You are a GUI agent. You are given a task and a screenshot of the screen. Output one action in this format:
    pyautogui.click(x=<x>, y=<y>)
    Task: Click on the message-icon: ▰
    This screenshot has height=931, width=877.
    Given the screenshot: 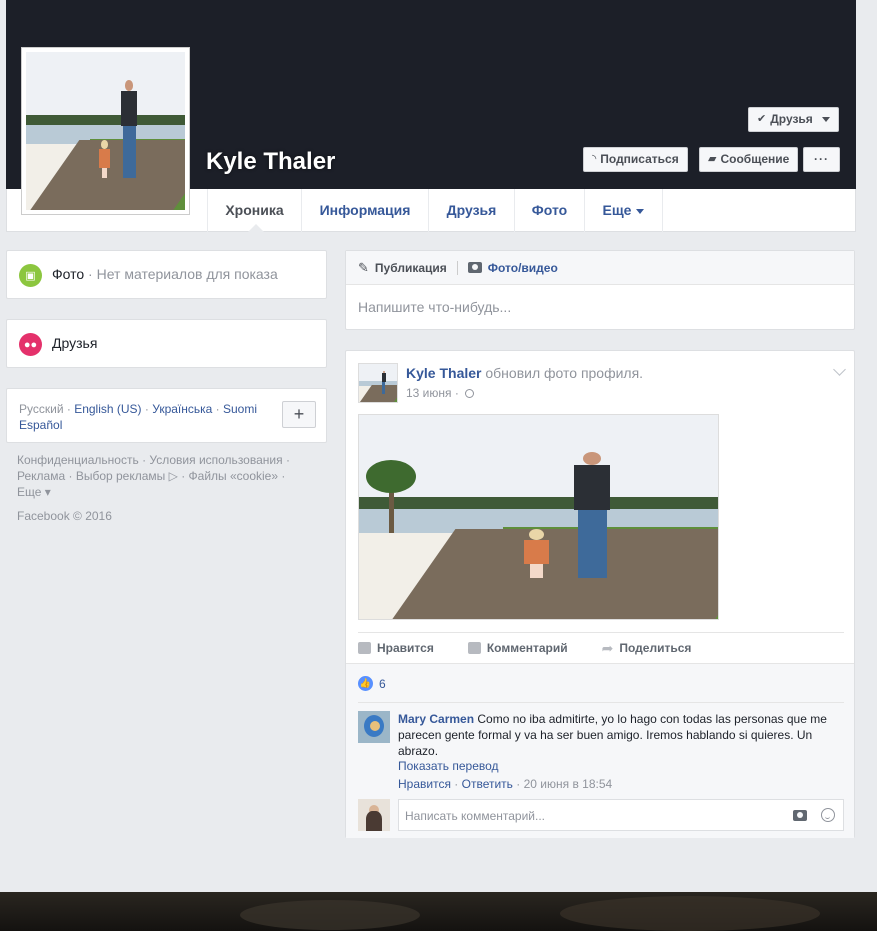 What is the action you would take?
    pyautogui.click(x=712, y=159)
    